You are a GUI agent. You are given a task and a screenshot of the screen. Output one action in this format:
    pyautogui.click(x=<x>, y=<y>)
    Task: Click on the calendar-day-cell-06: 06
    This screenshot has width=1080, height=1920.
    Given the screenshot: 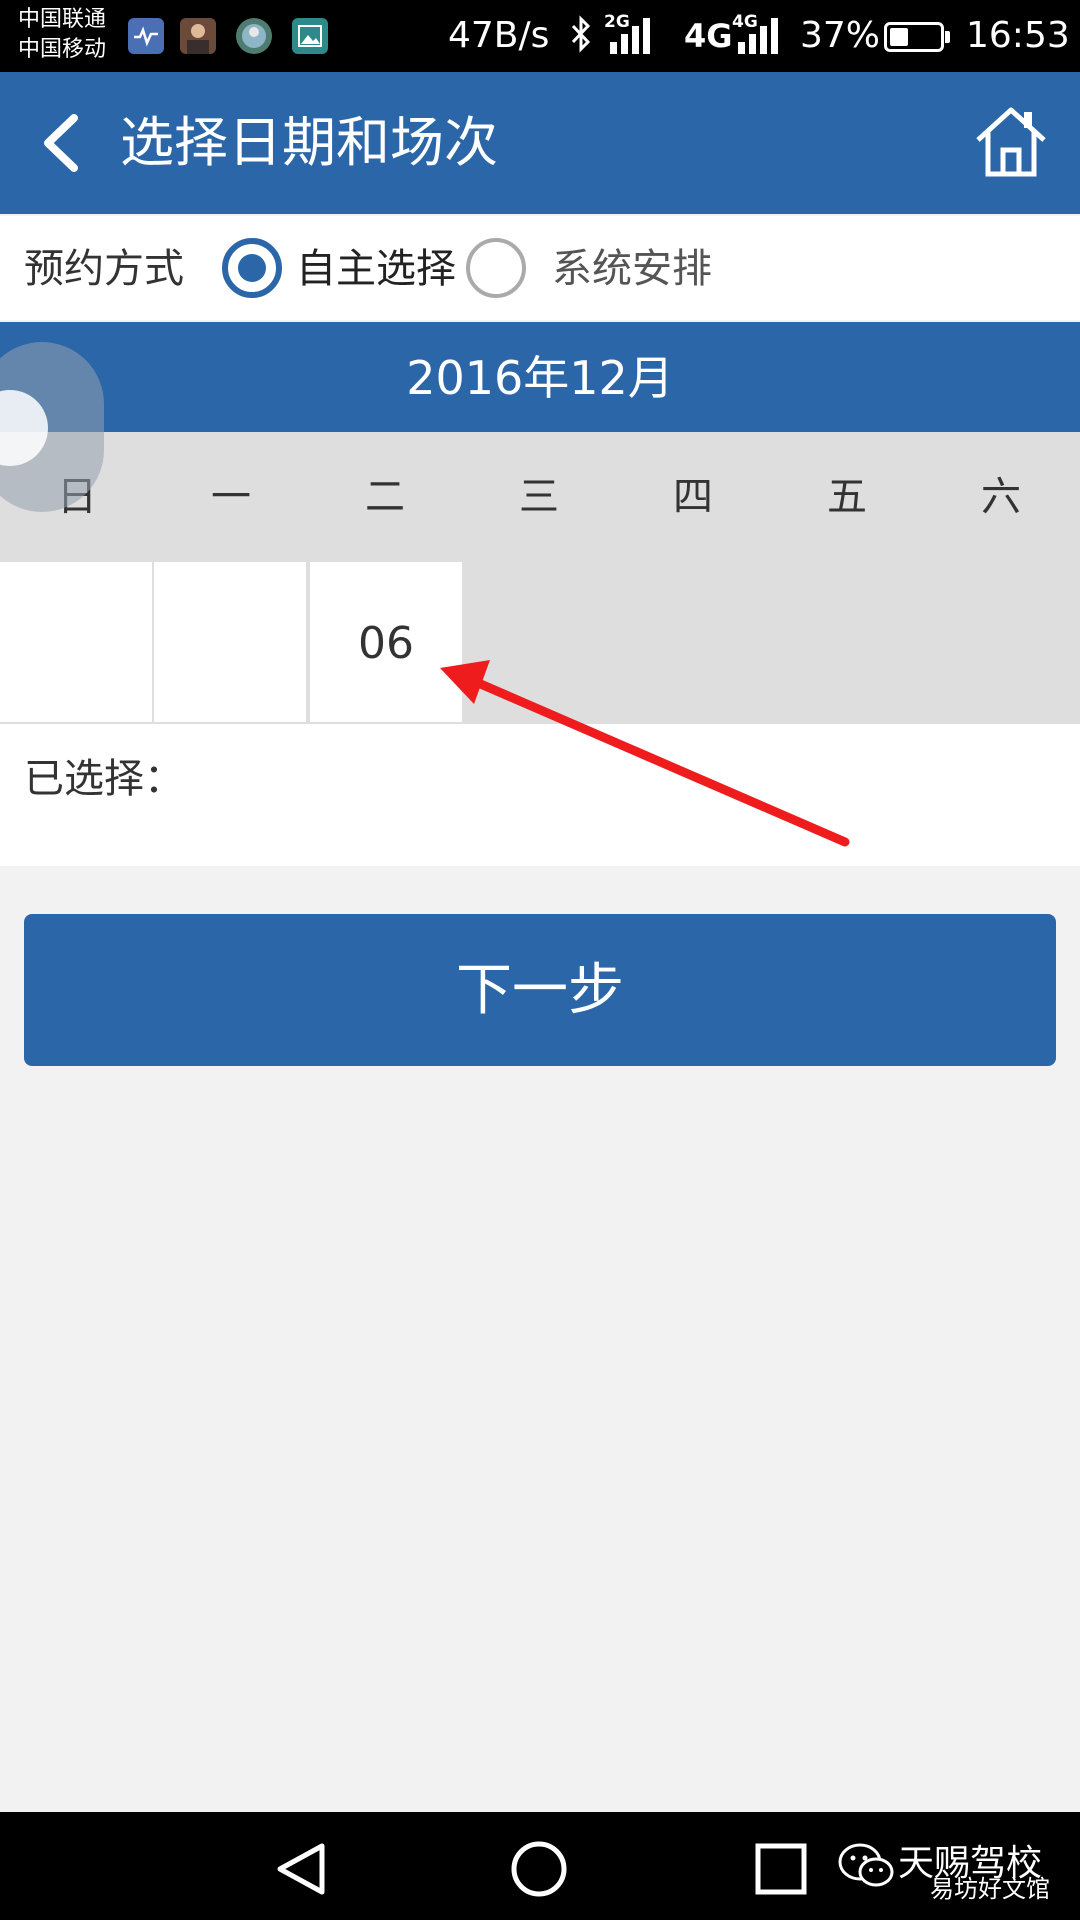 What is the action you would take?
    pyautogui.click(x=386, y=642)
    